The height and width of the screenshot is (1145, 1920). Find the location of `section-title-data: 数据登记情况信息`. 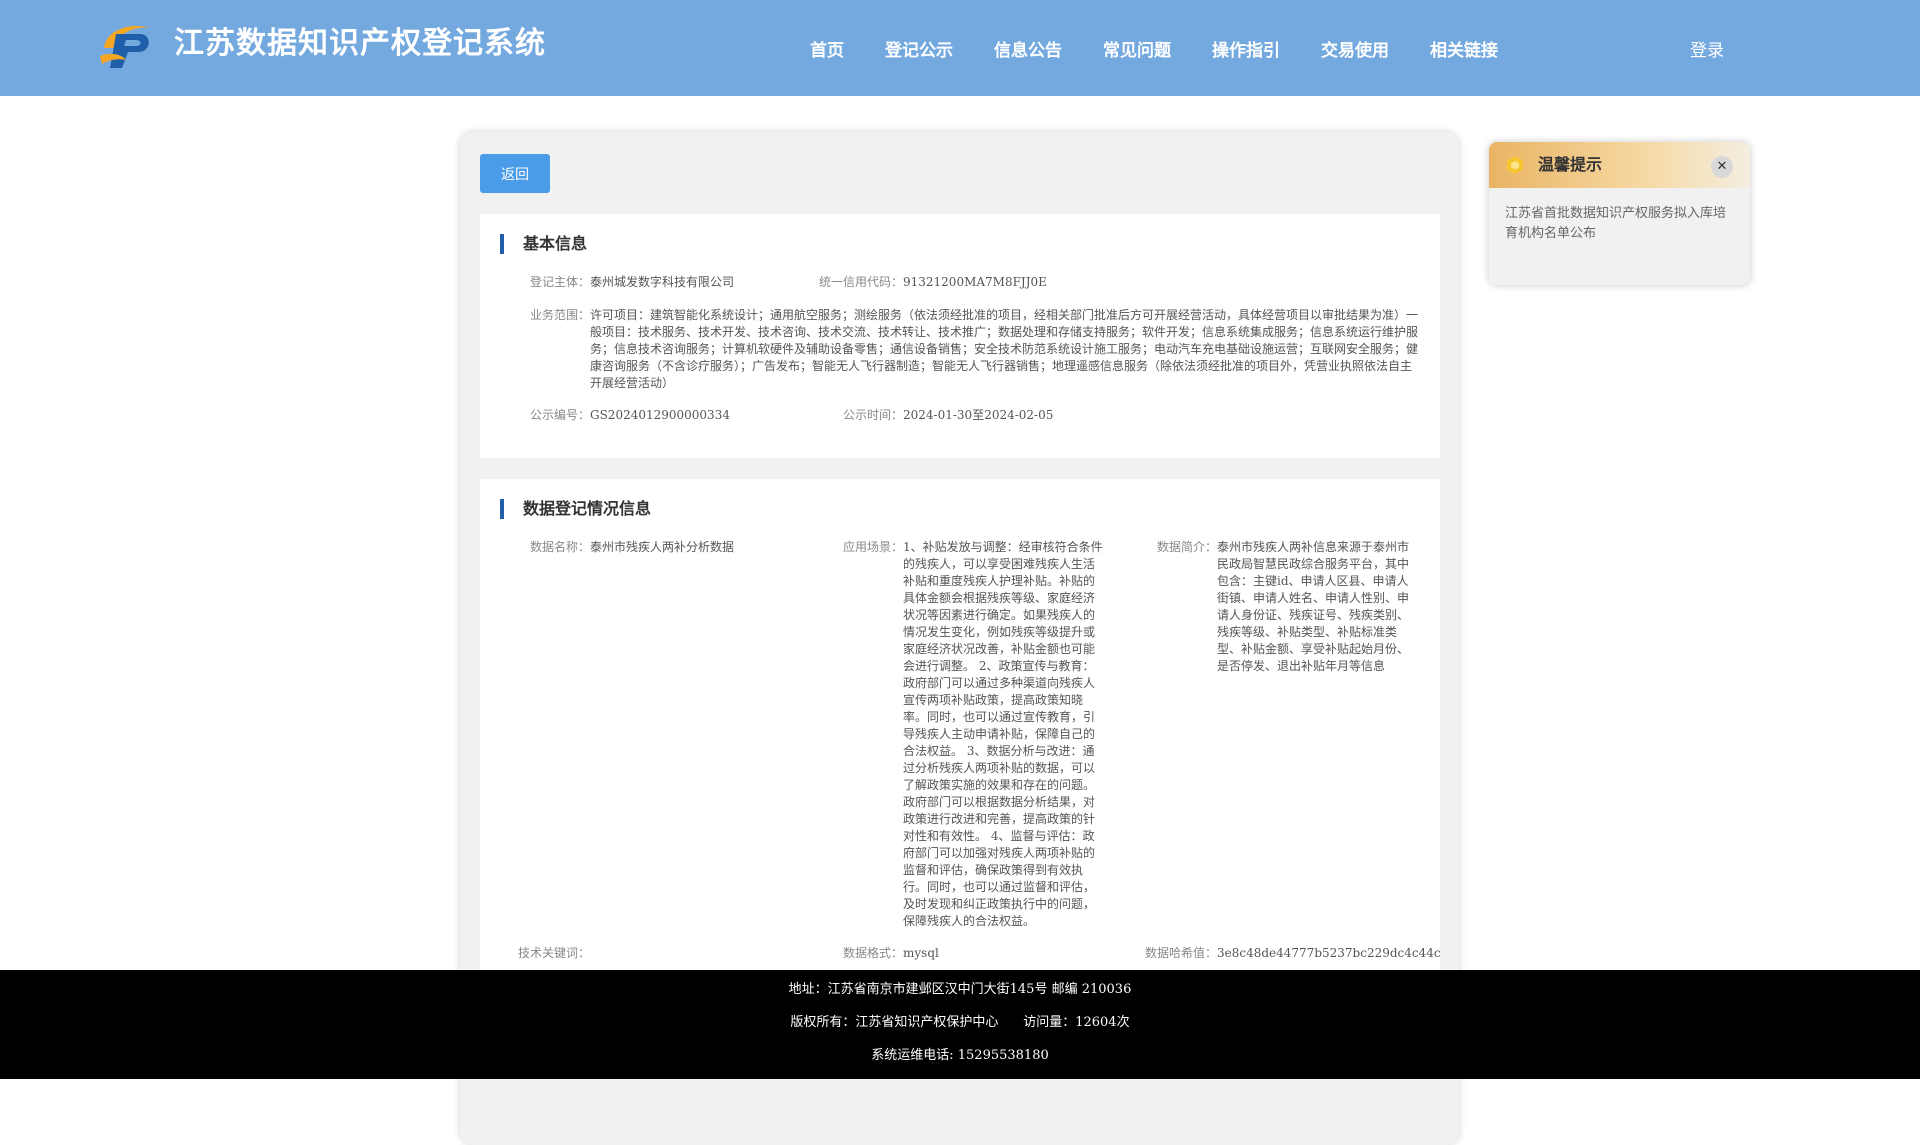

section-title-data: 数据登记情况信息 is located at coordinates (575, 509).